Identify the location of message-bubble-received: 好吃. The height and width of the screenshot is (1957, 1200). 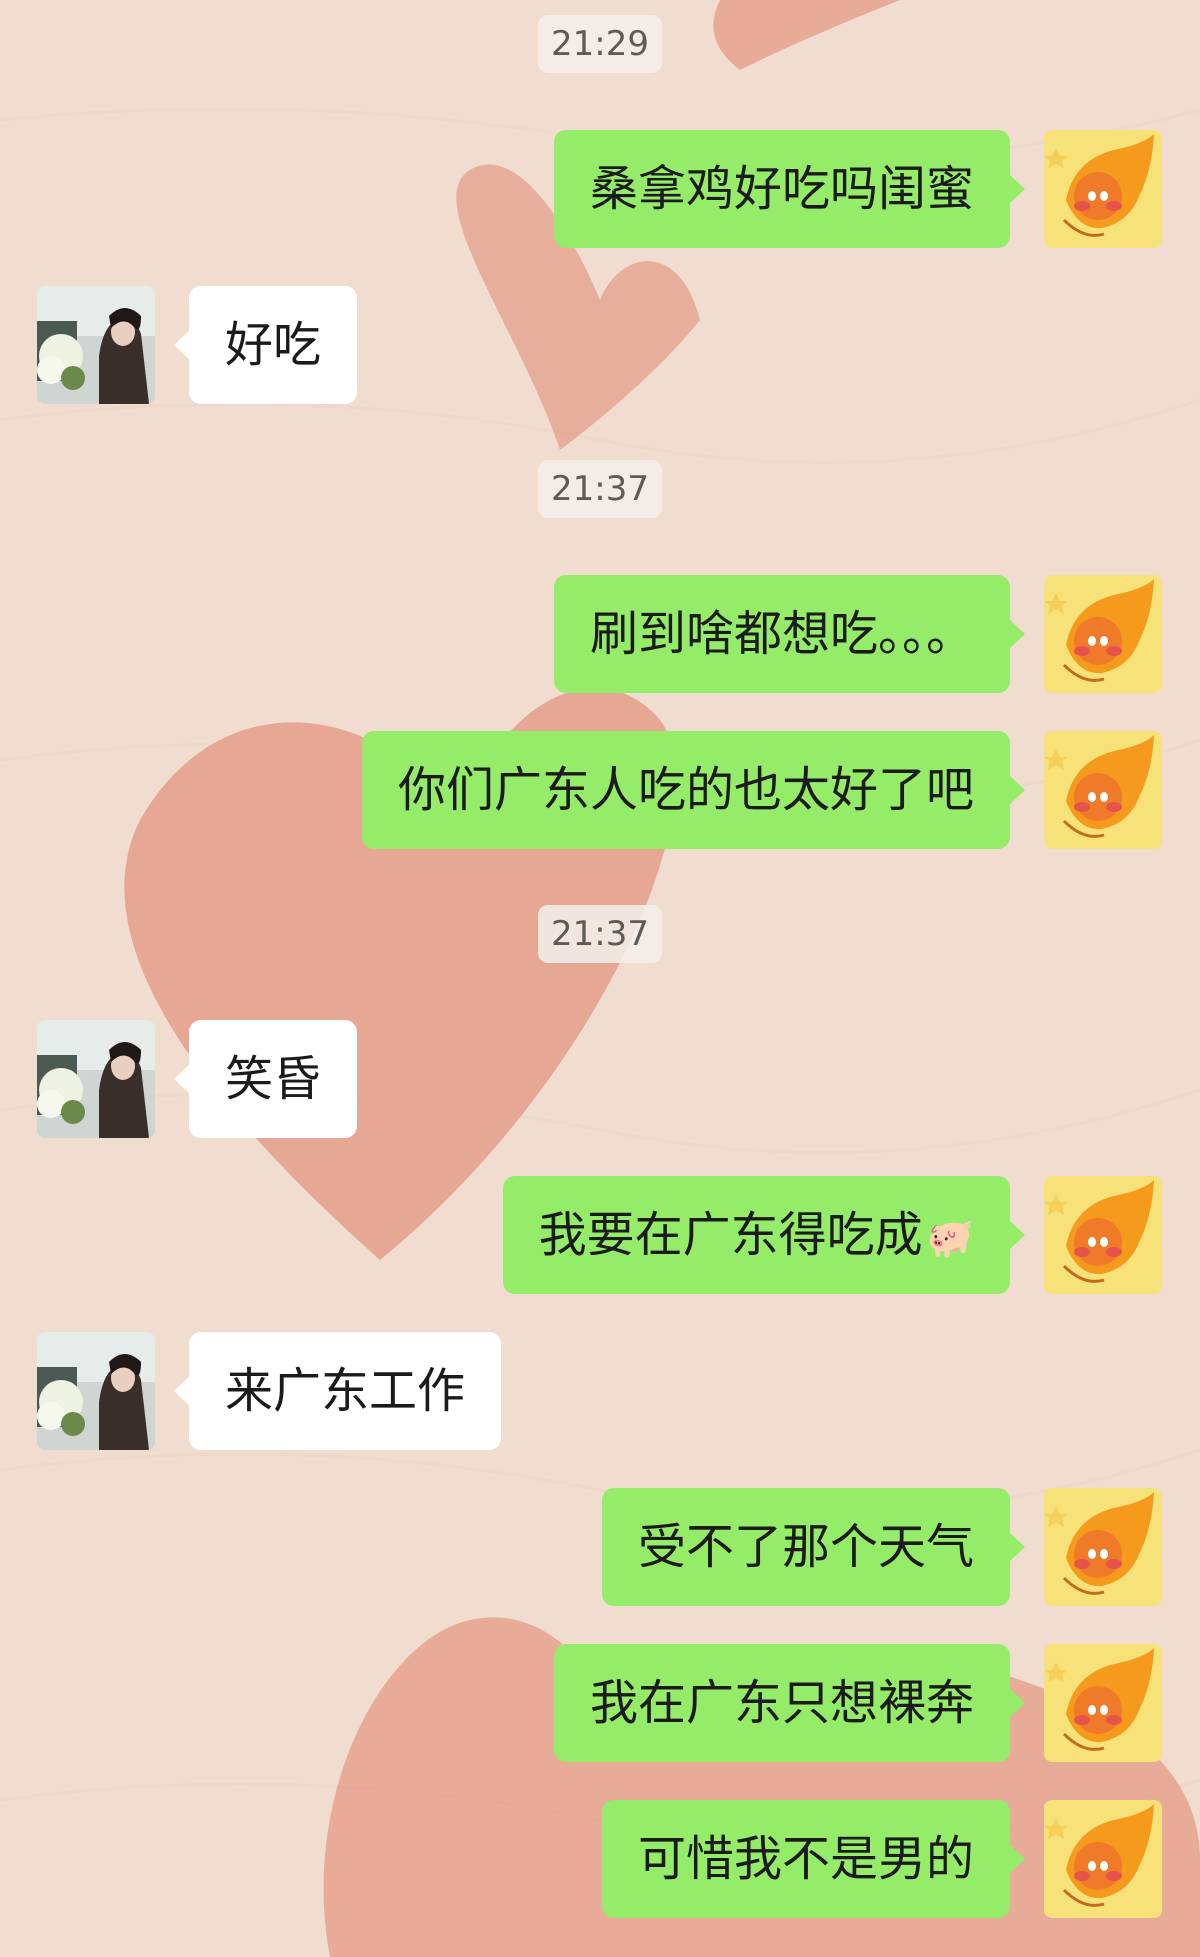
(265, 345).